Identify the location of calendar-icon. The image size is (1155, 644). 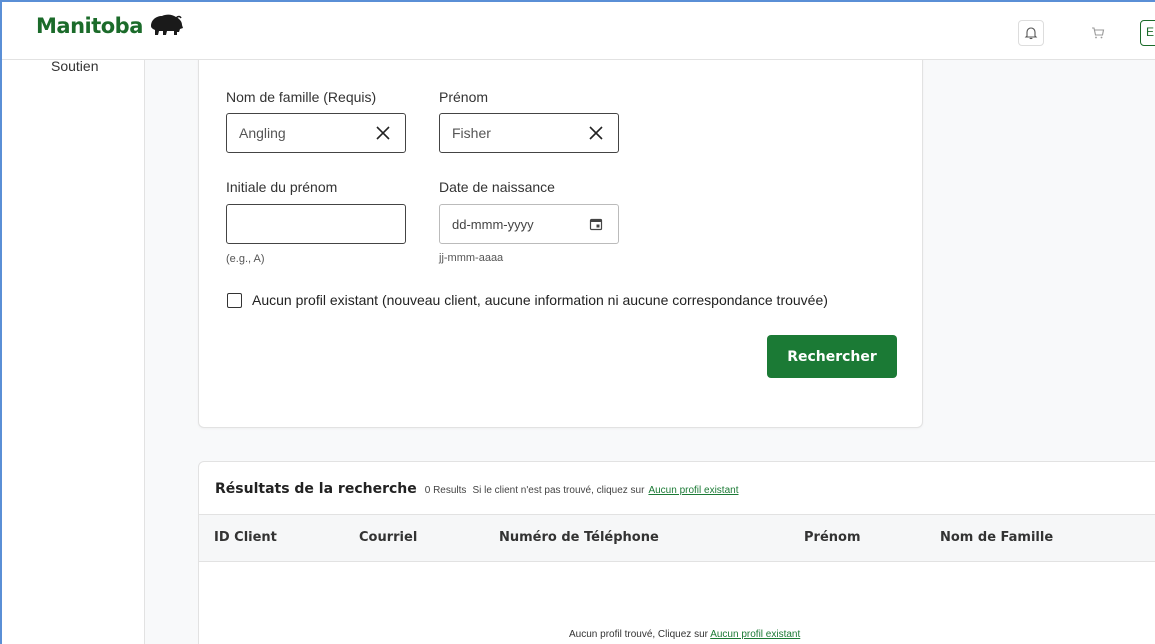
(596, 224).